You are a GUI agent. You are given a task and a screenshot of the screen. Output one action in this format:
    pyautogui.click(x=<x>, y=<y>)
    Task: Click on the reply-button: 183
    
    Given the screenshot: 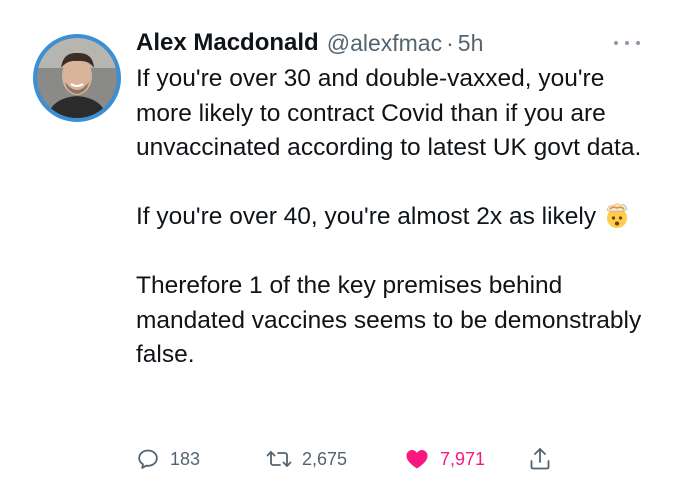 What is the action you would take?
    pyautogui.click(x=168, y=459)
    